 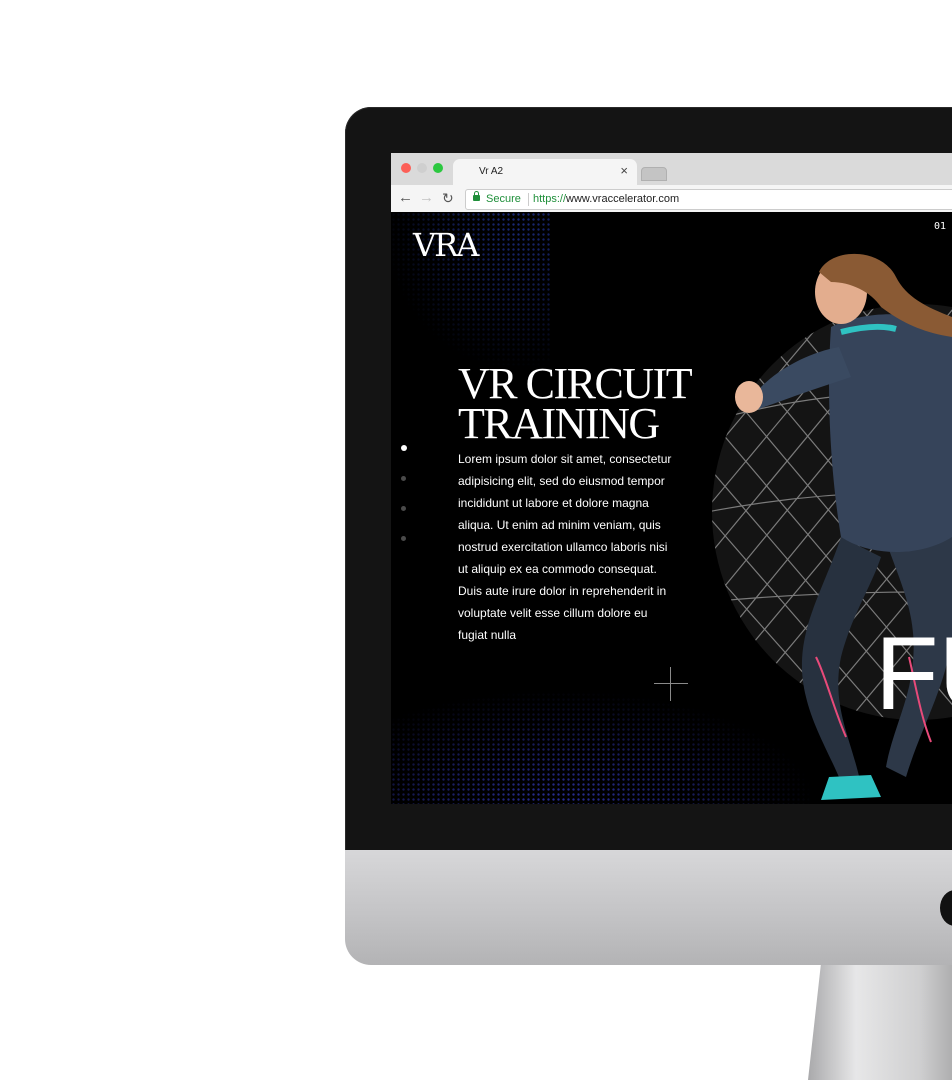 I want to click on close-icon: ×, so click(x=624, y=170).